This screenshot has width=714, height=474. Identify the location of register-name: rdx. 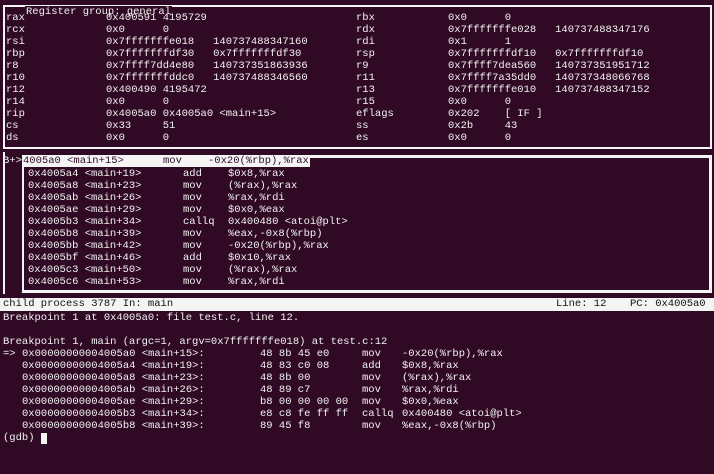
(365, 30).